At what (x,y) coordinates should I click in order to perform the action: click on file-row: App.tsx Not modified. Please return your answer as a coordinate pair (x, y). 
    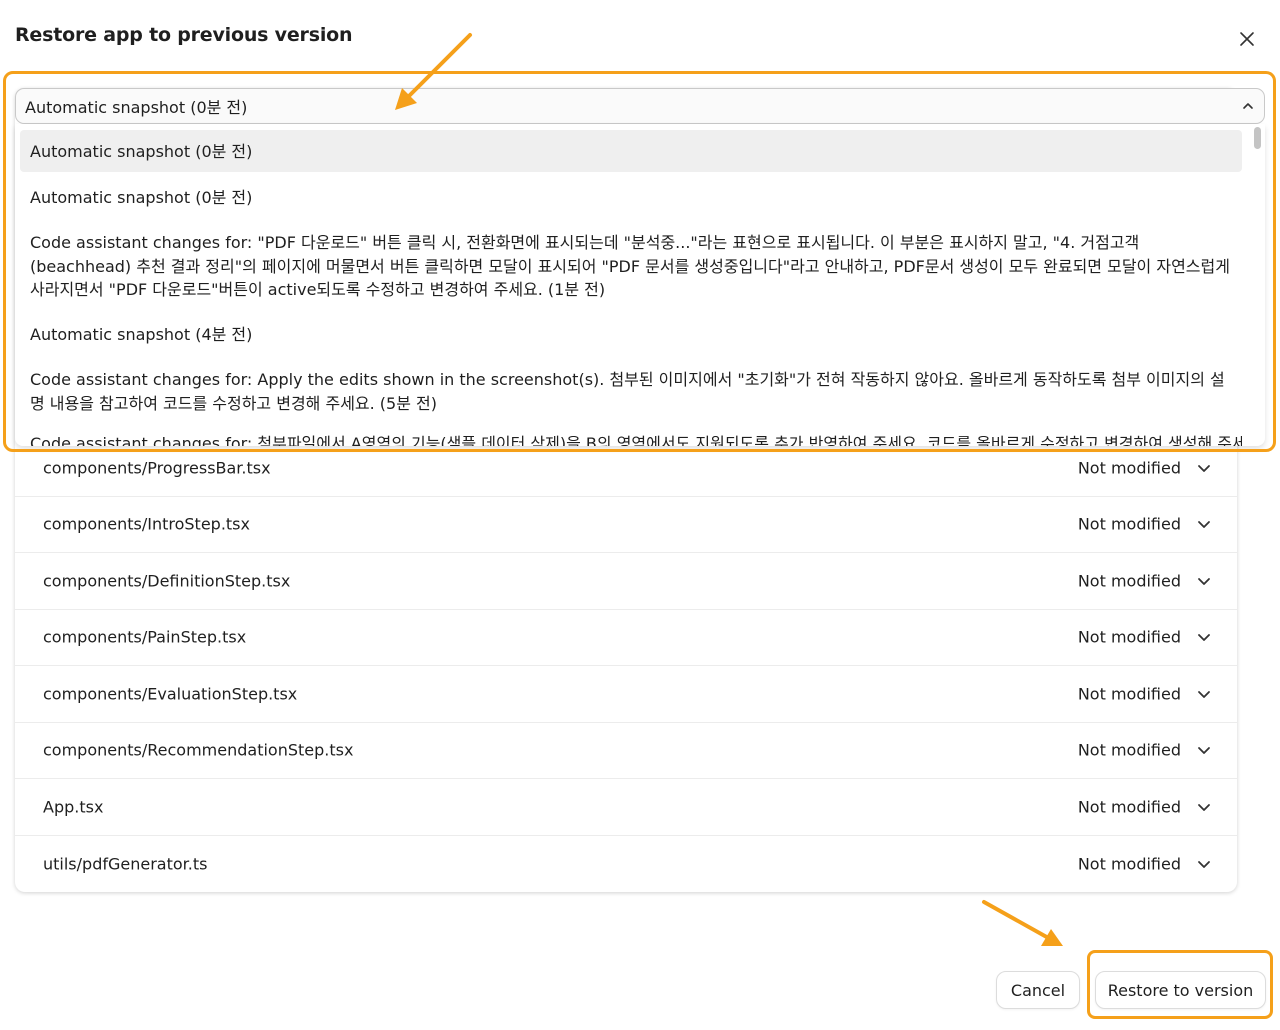
    Looking at the image, I should click on (626, 807).